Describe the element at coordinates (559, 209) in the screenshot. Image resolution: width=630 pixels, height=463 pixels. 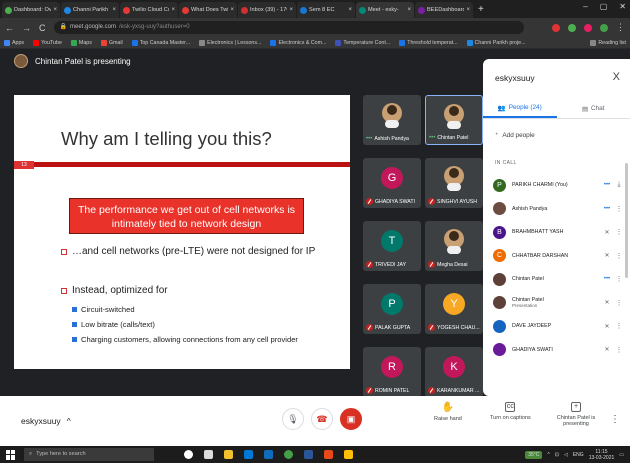
I see `participant-row: Ashish Pandya ••• ⋮` at that location.